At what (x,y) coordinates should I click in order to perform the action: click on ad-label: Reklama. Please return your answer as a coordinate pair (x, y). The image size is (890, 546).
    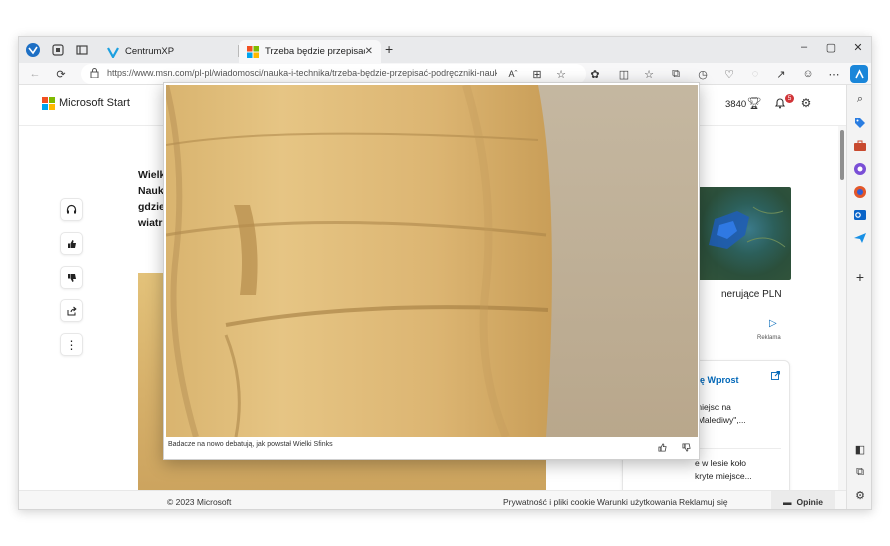
    Looking at the image, I should click on (769, 338).